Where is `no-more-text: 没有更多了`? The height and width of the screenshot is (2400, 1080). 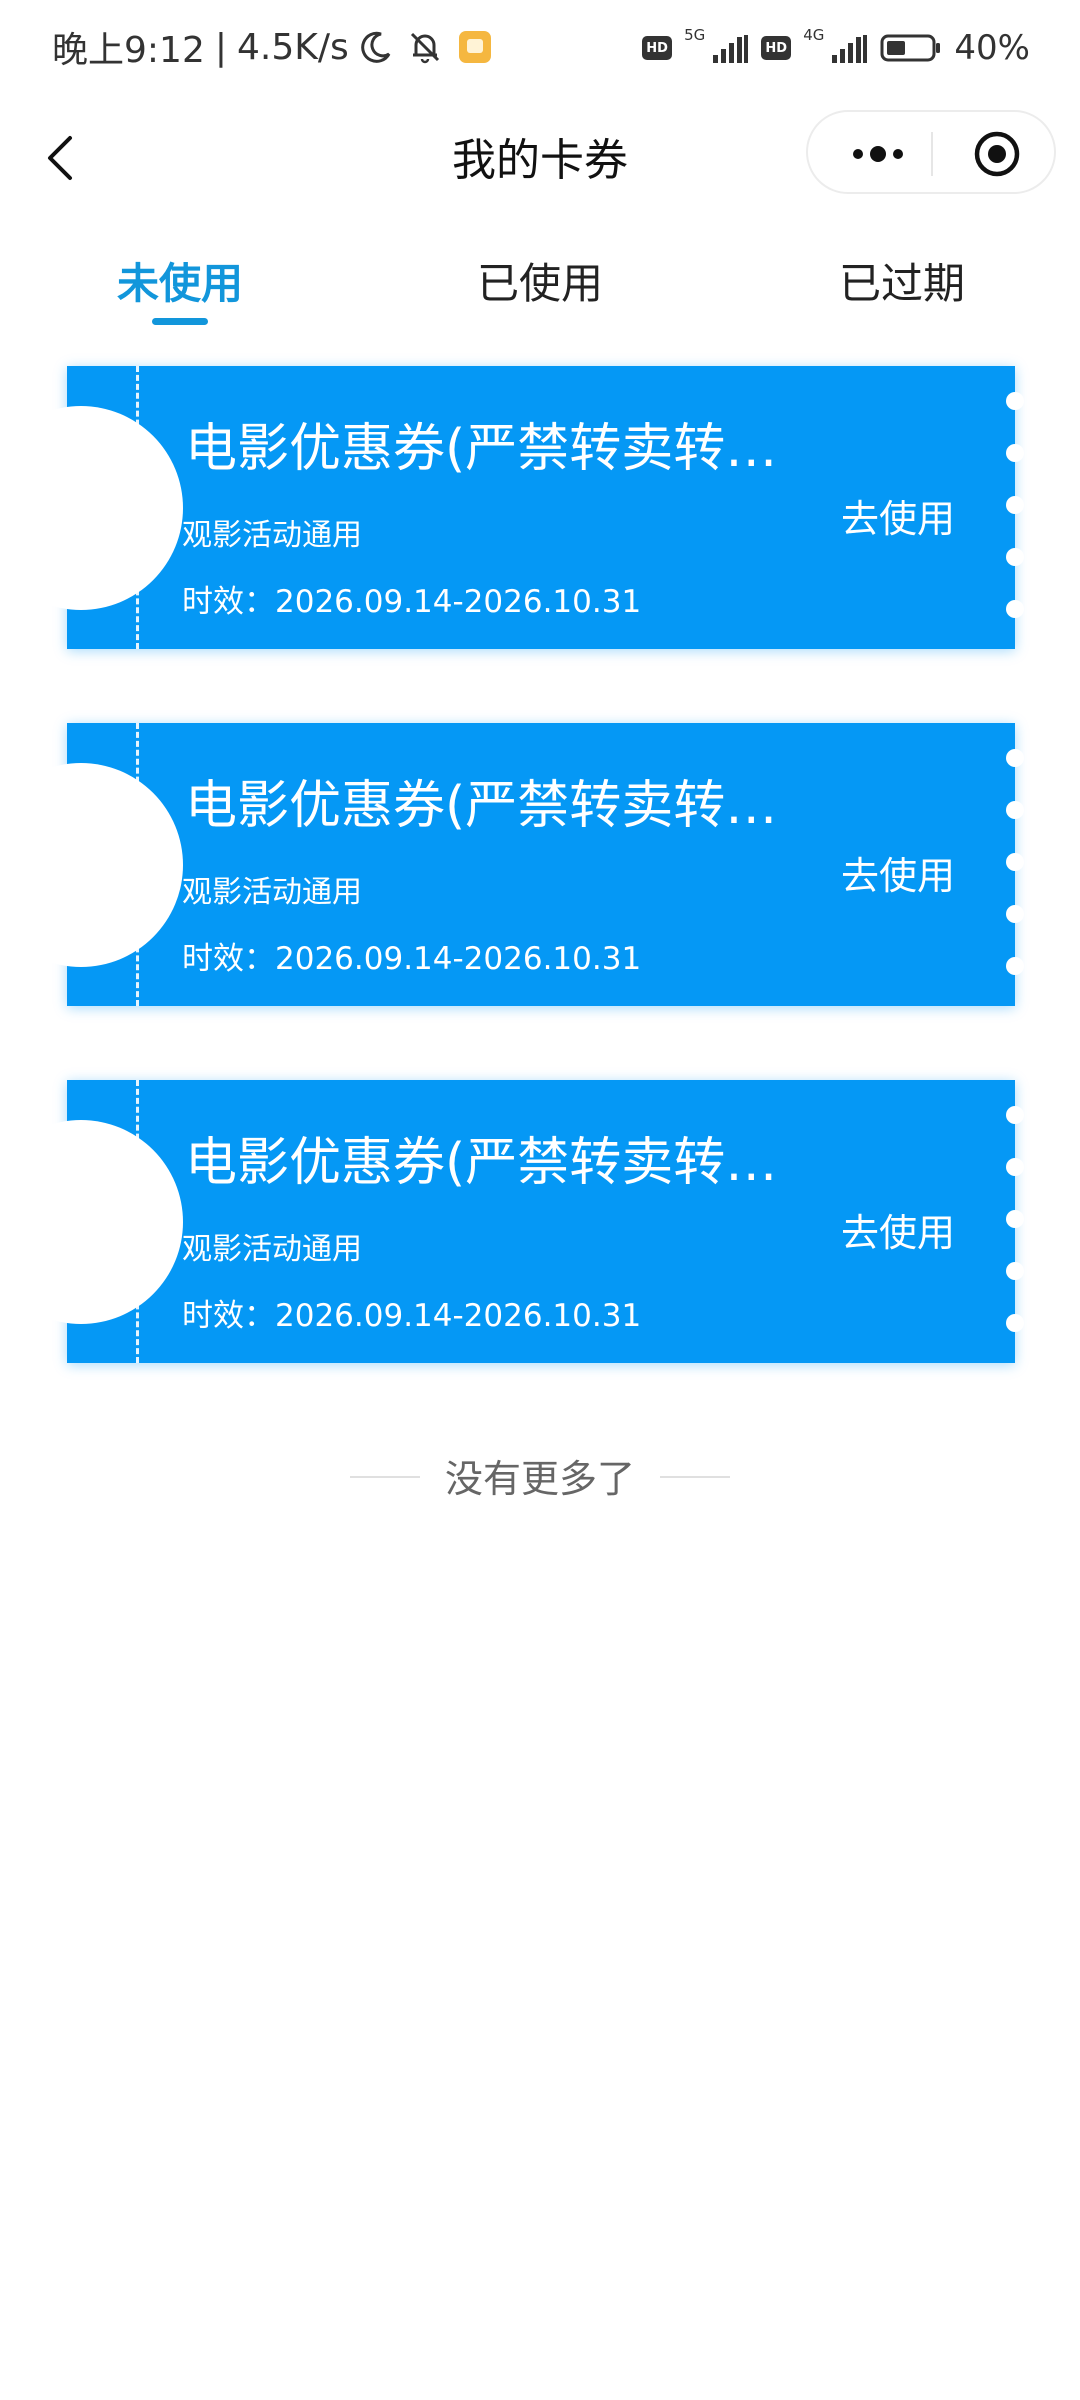 no-more-text: 没有更多了 is located at coordinates (539, 1479).